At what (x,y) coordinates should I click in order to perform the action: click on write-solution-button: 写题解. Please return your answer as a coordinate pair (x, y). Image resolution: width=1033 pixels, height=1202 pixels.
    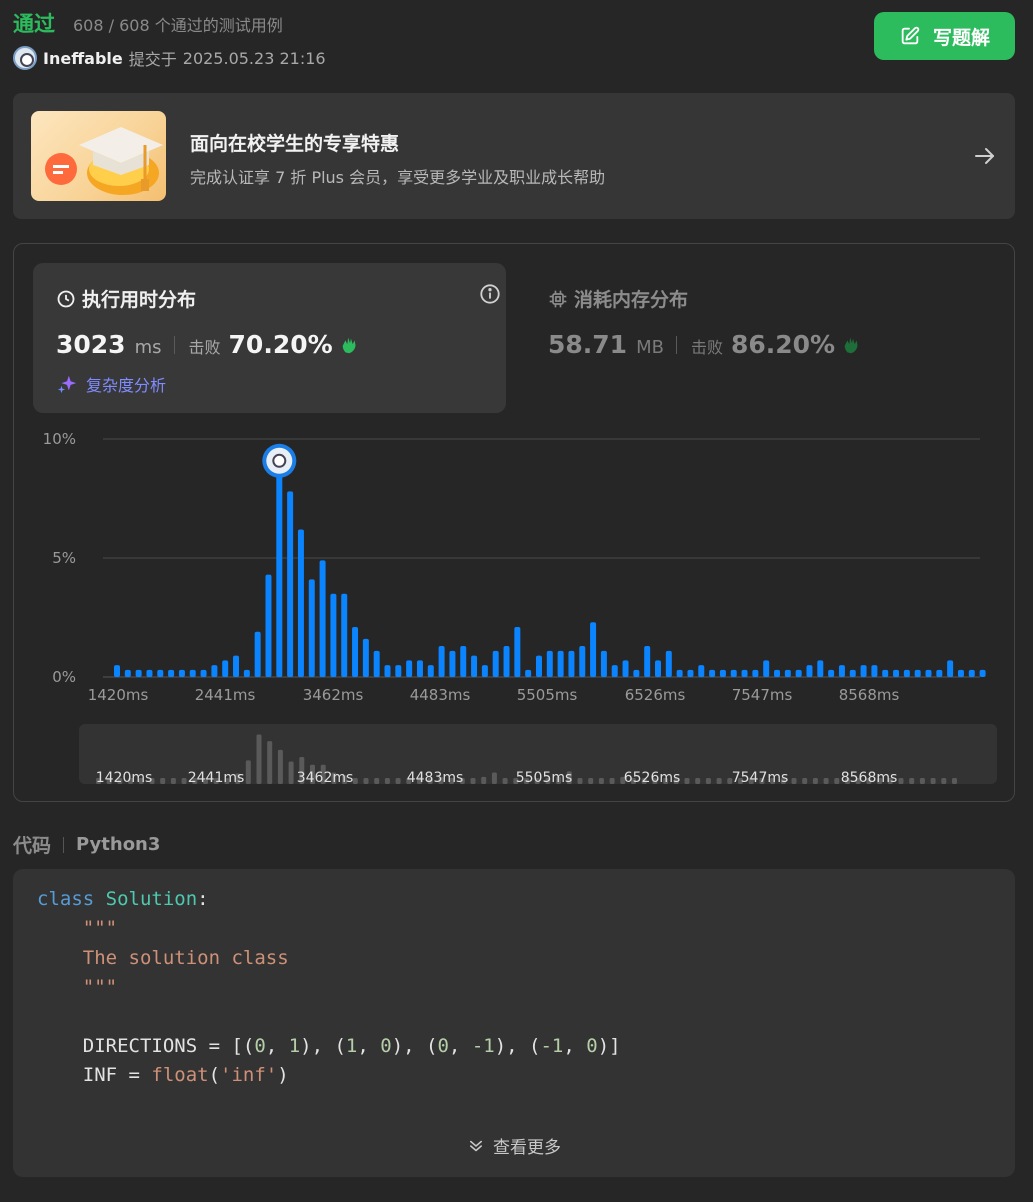
    Looking at the image, I should click on (944, 36).